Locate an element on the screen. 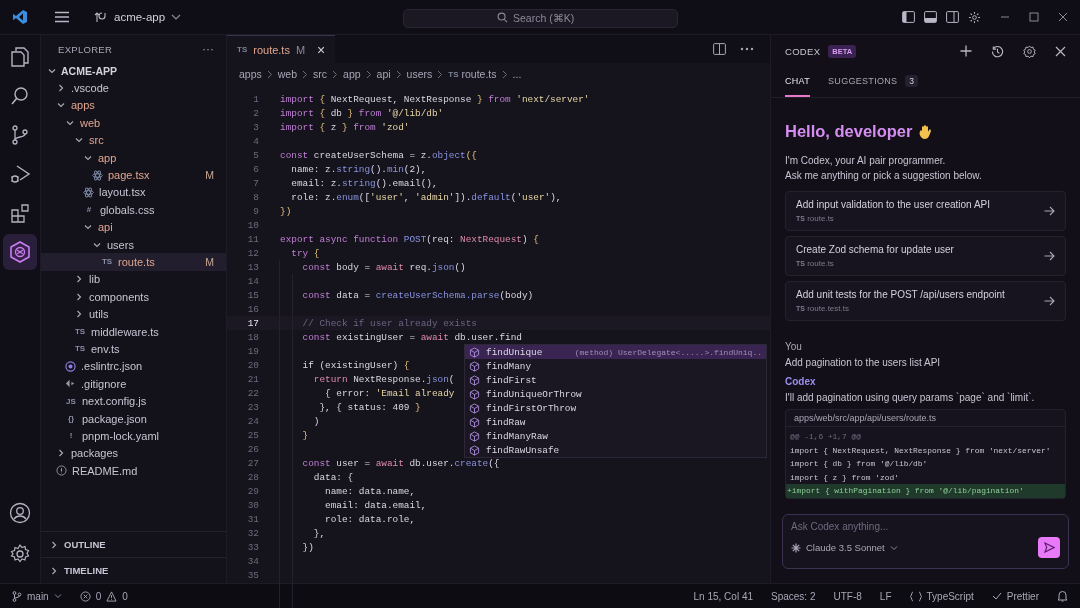 This screenshot has height=608, width=1080. folder-item: lib is located at coordinates (133, 279).